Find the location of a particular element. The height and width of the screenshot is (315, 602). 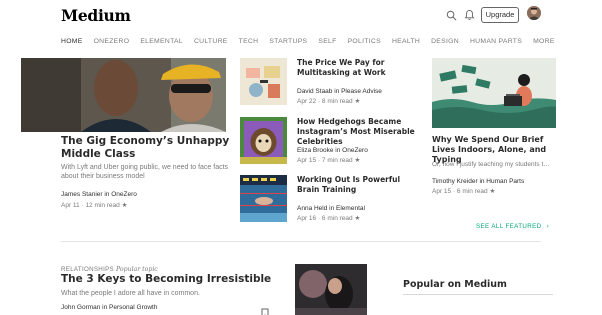

nav-politics: POLITICS is located at coordinates (364, 43).